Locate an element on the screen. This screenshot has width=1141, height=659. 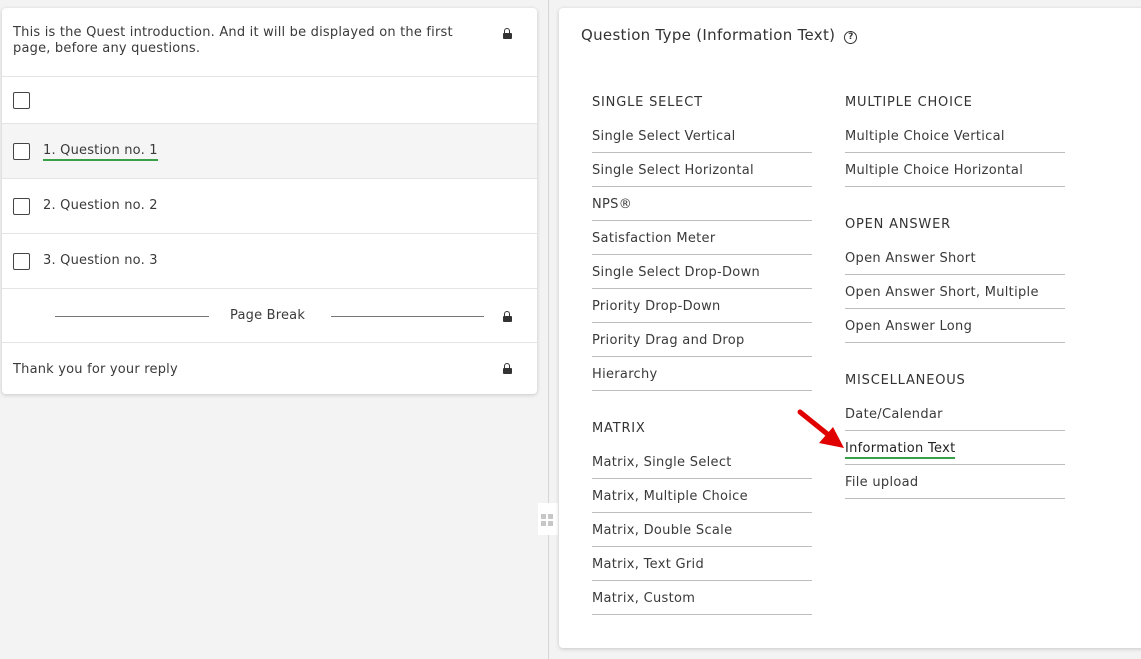
type-item-hierarchy: Hierarchy is located at coordinates (702, 374).